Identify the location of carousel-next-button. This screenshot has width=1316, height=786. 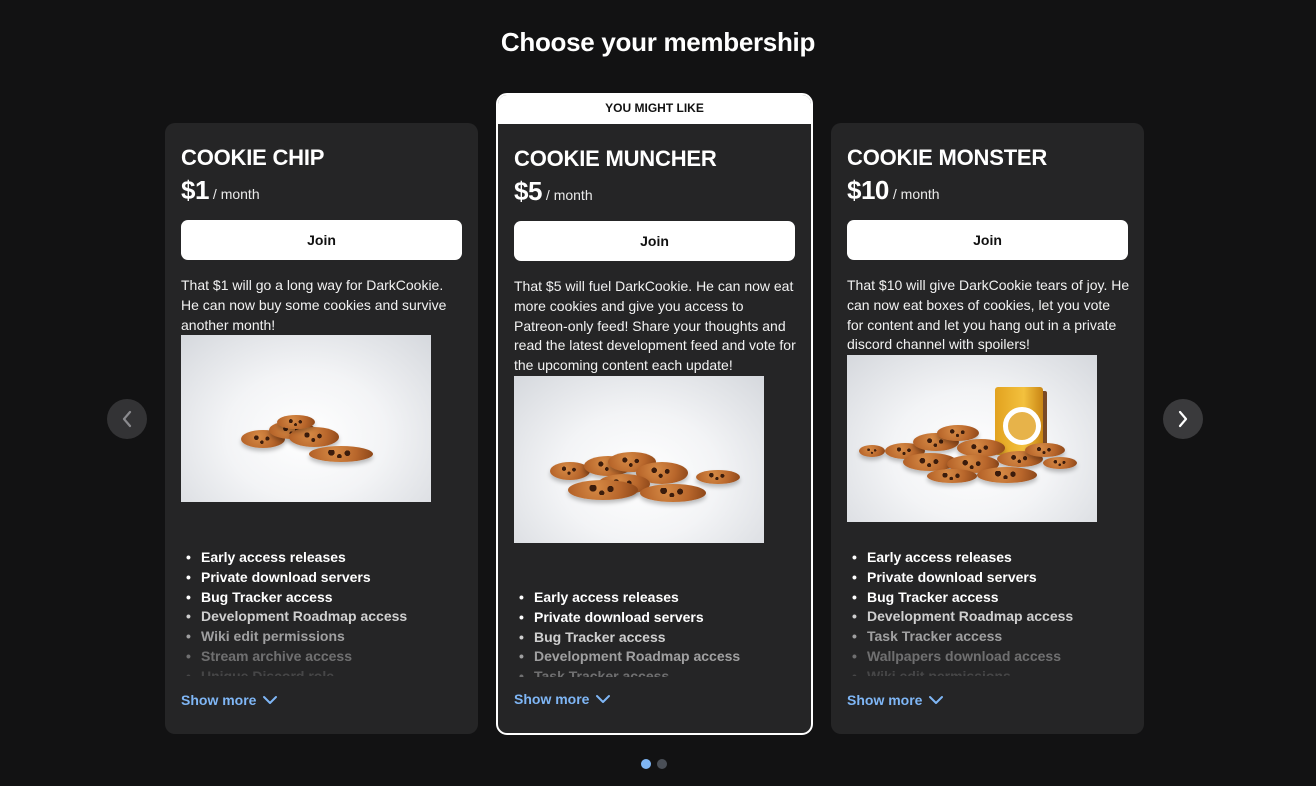
(1183, 419).